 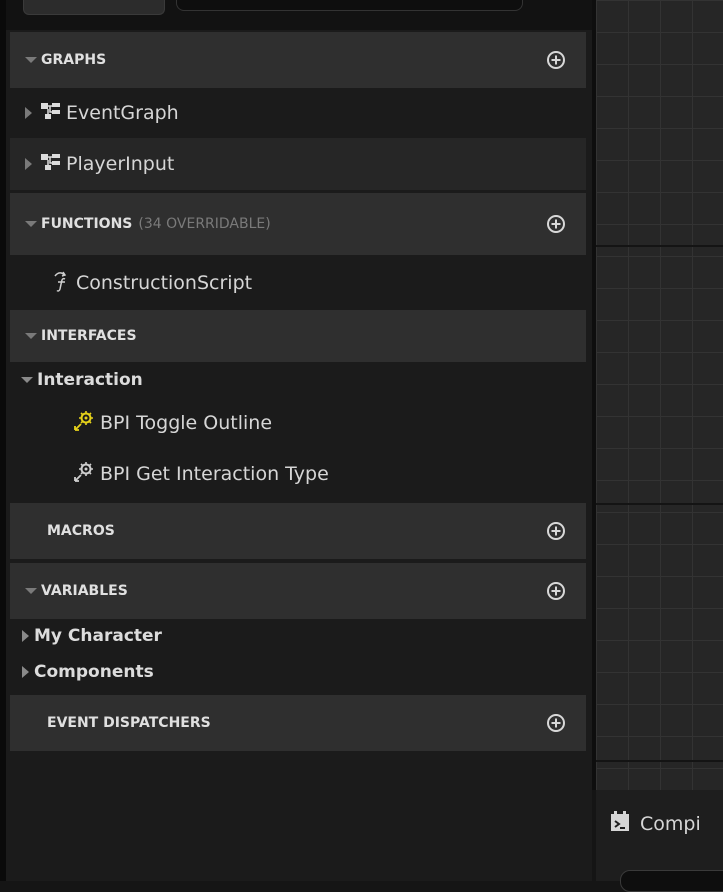 I want to click on category-title: FUNCTIONS, so click(x=87, y=224).